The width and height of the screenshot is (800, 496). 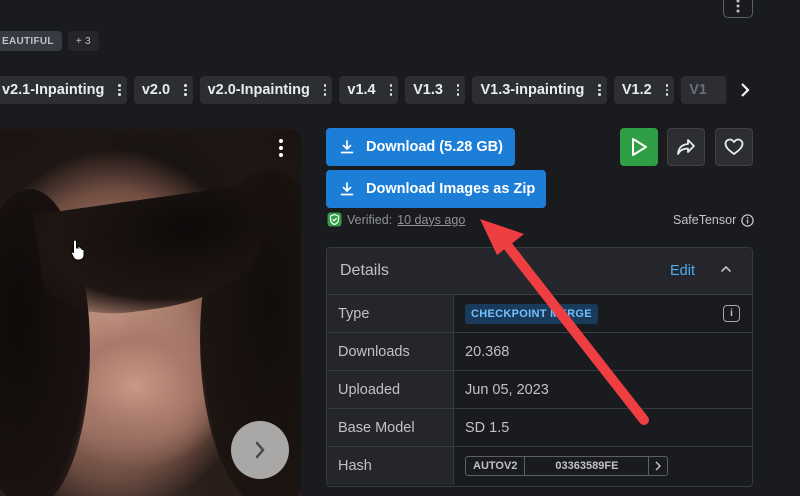 I want to click on version-tab-label: v2.0, so click(x=156, y=90).